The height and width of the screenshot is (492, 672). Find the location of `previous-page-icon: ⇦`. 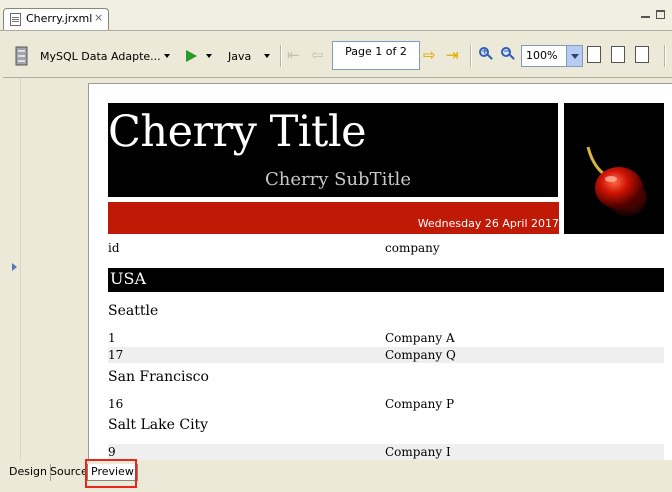

previous-page-icon: ⇦ is located at coordinates (317, 55).